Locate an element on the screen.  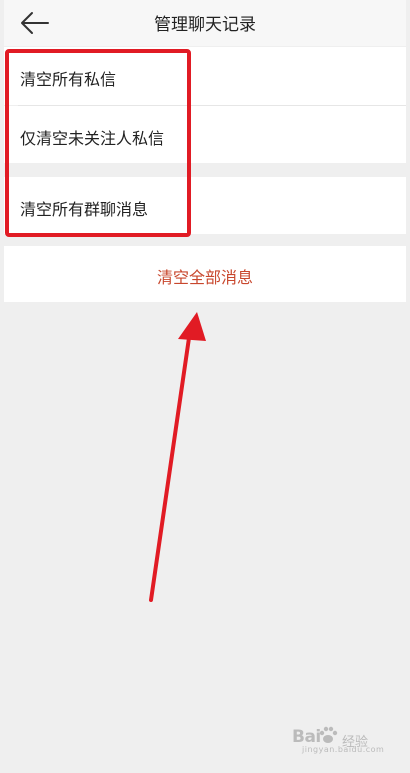
watermark-url: jingyan.baidu.com is located at coordinates (343, 749).